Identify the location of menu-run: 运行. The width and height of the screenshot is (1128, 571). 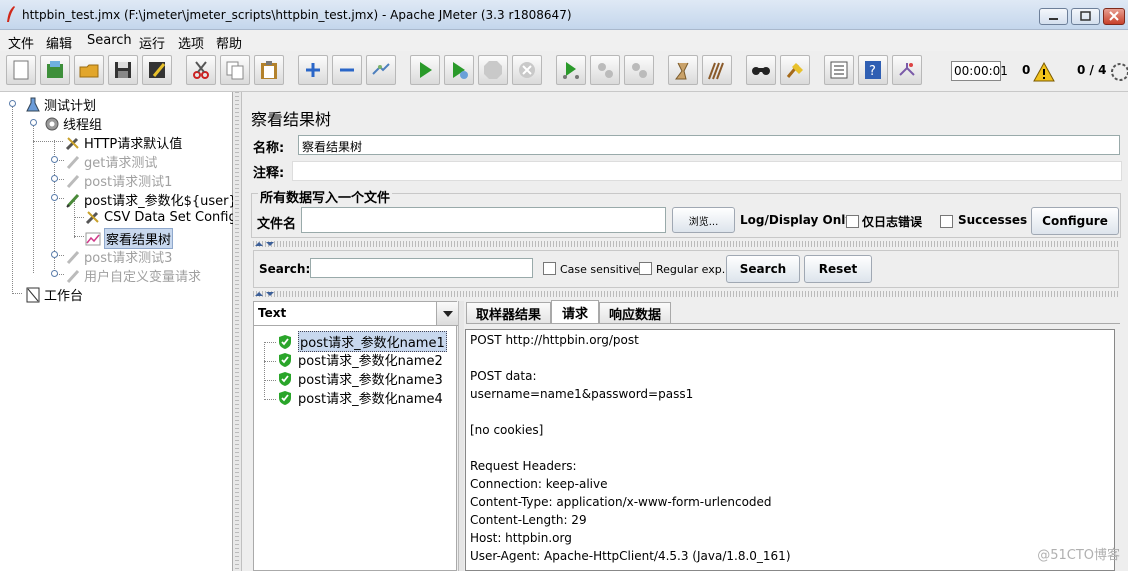
(152, 42).